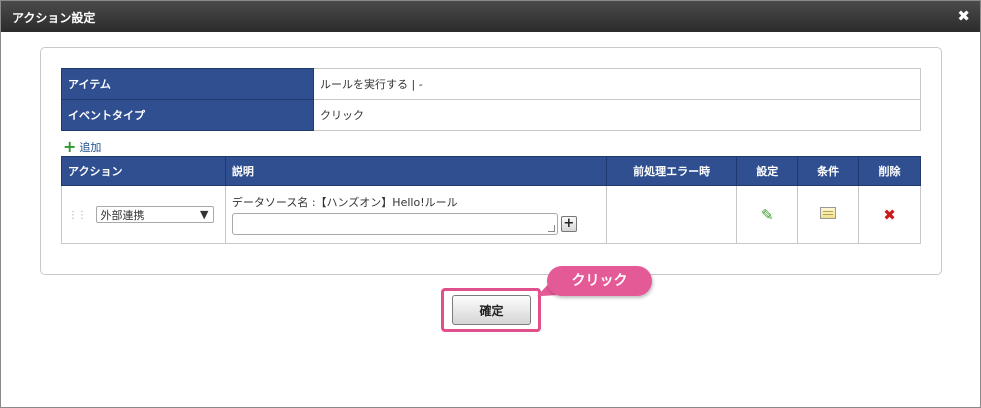  Describe the element at coordinates (671, 214) in the screenshot. I see `pre-error-cell` at that location.